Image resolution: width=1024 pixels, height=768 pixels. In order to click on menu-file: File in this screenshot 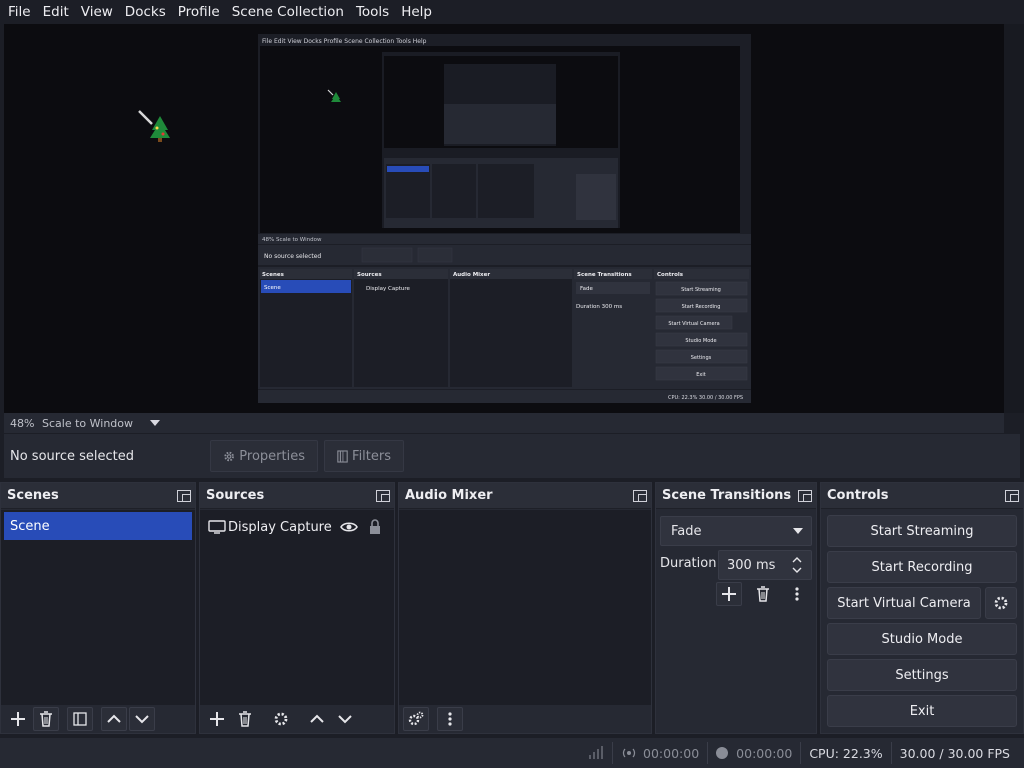, I will do `click(19, 12)`.